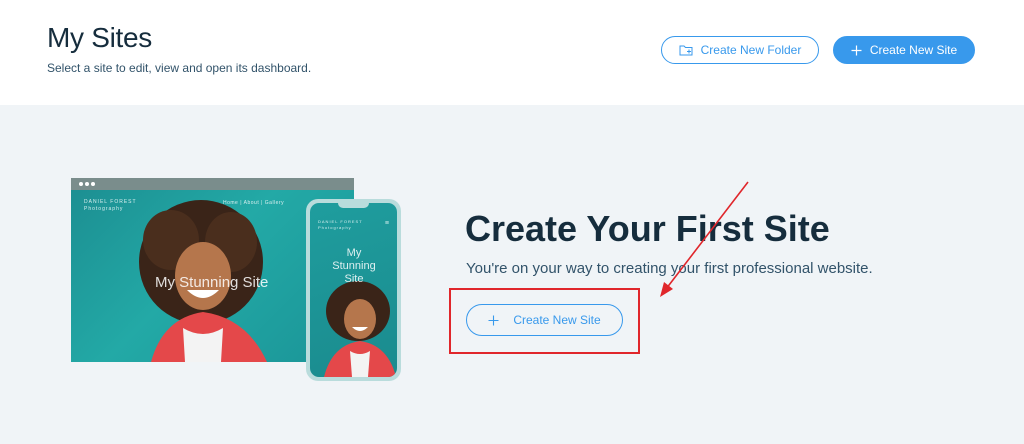 The height and width of the screenshot is (444, 1024). Describe the element at coordinates (913, 50) in the screenshot. I see `create-site-label: Create New Site` at that location.